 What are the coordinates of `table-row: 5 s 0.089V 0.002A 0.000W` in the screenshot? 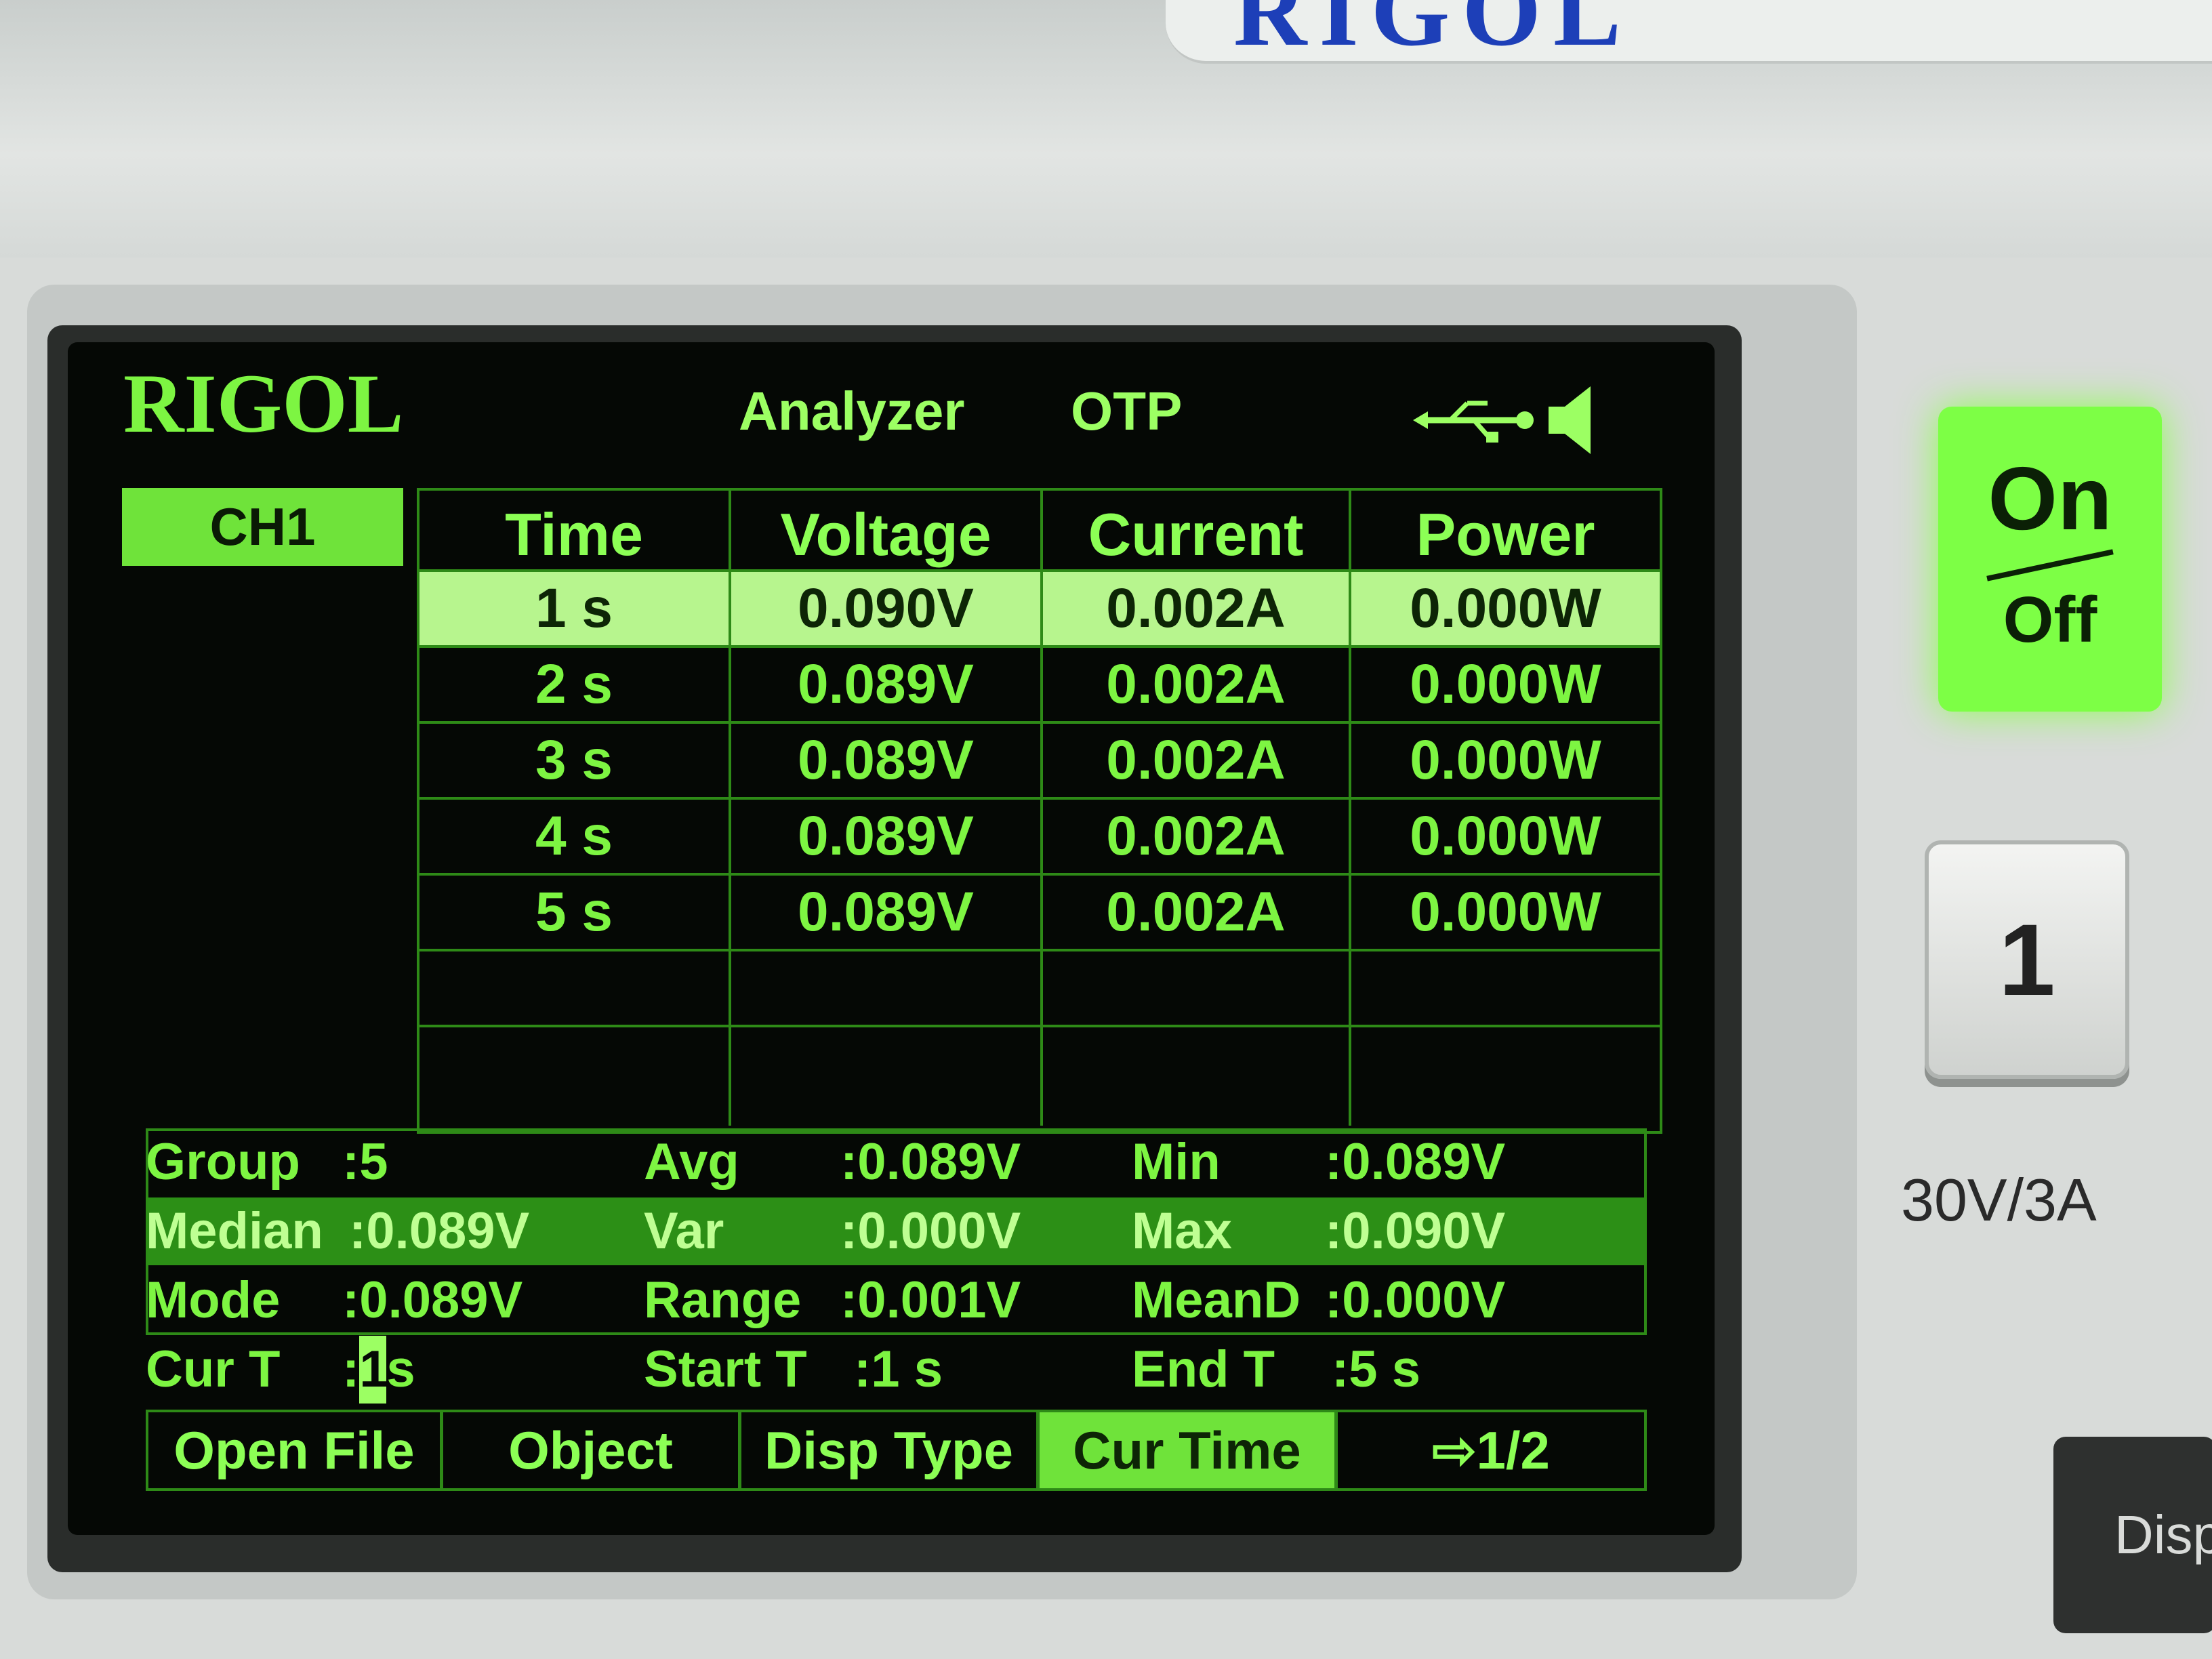 It's located at (1039, 914).